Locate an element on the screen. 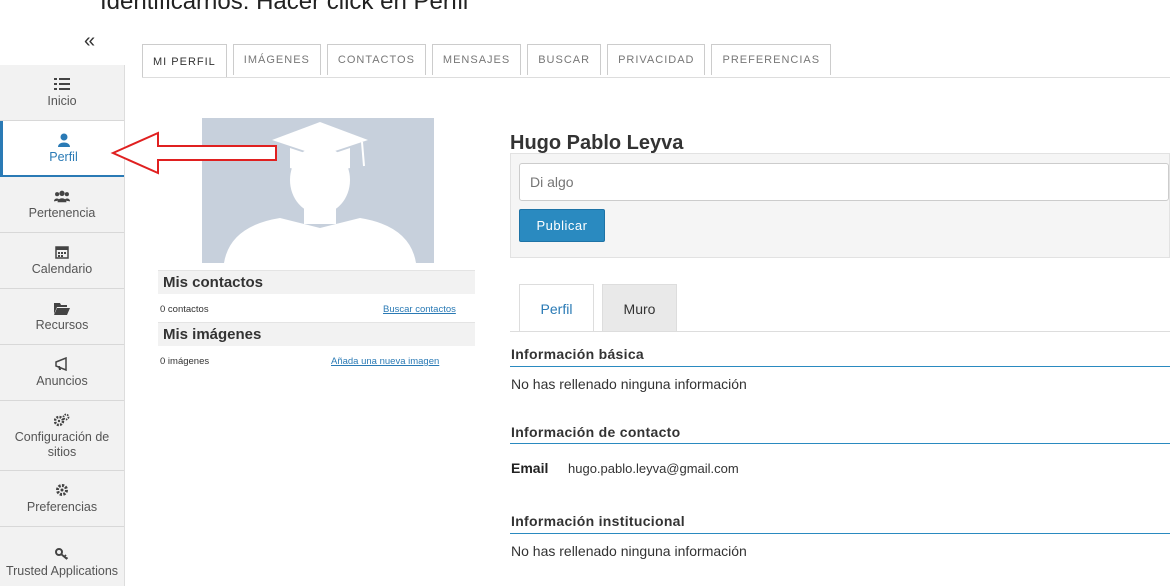 Image resolution: width=1170 pixels, height=586 pixels. sidebar-item-calendario: Calendario is located at coordinates (62, 261).